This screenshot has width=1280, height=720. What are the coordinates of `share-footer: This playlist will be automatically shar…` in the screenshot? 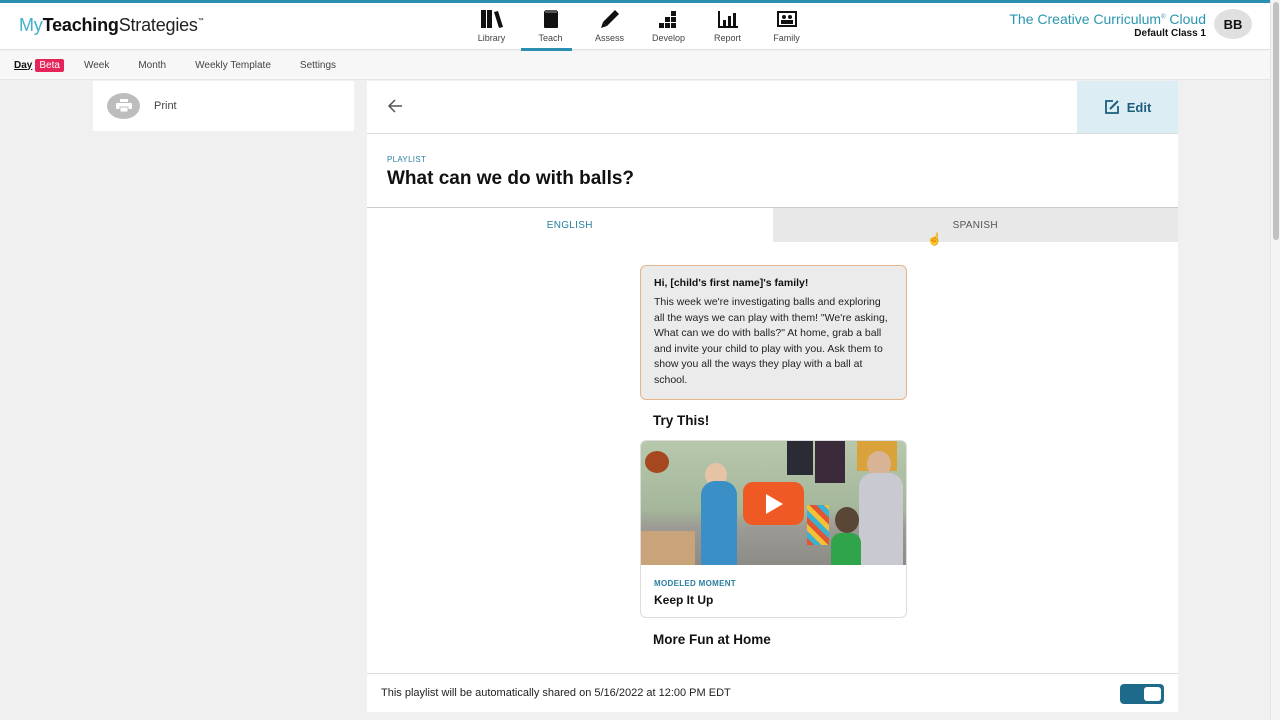 It's located at (772, 692).